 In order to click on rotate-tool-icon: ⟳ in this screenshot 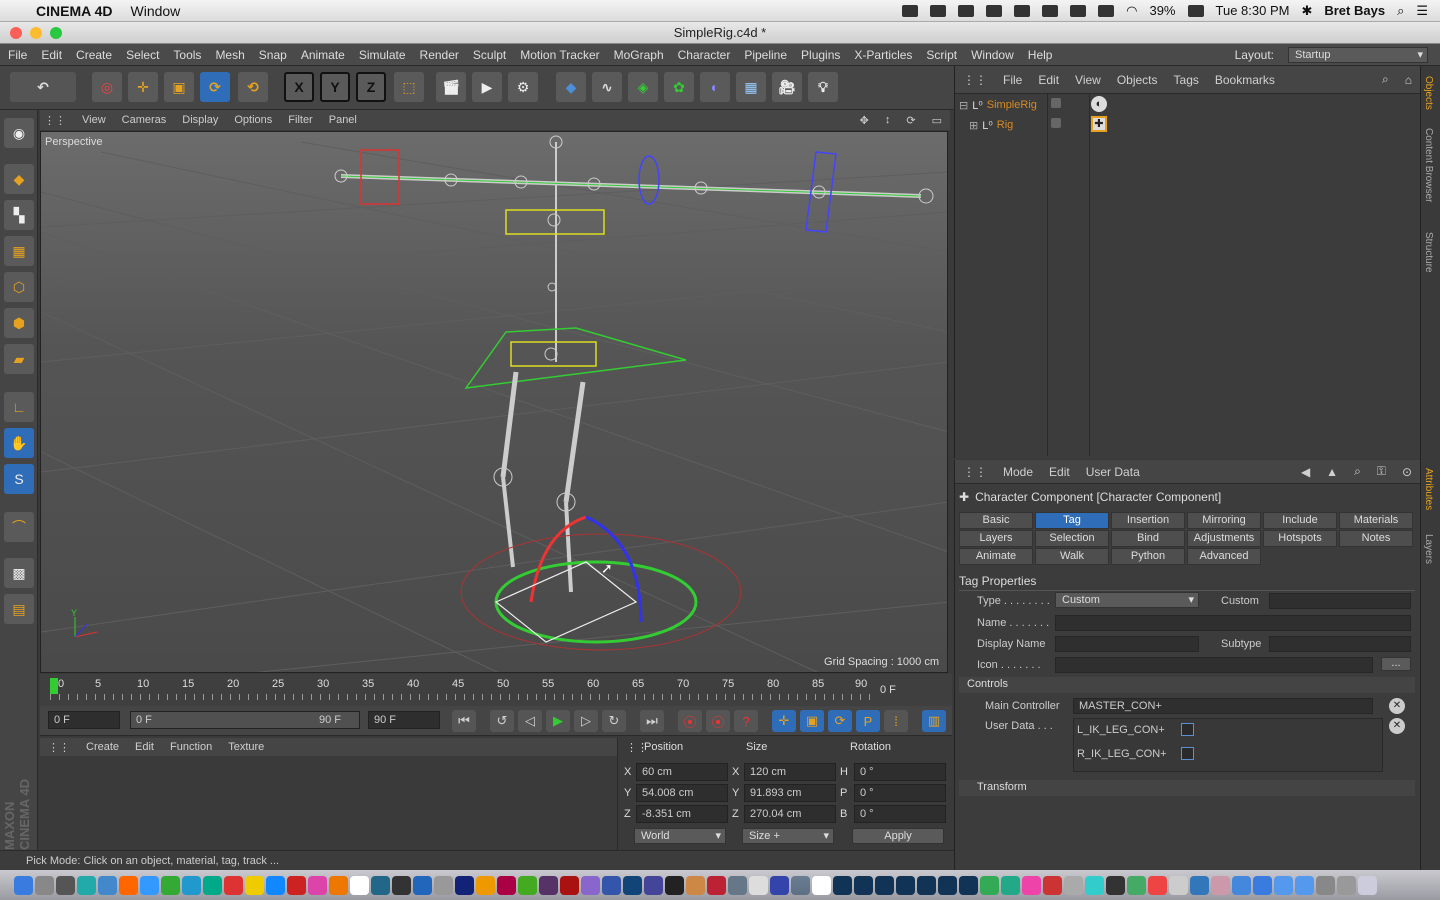, I will do `click(215, 87)`.